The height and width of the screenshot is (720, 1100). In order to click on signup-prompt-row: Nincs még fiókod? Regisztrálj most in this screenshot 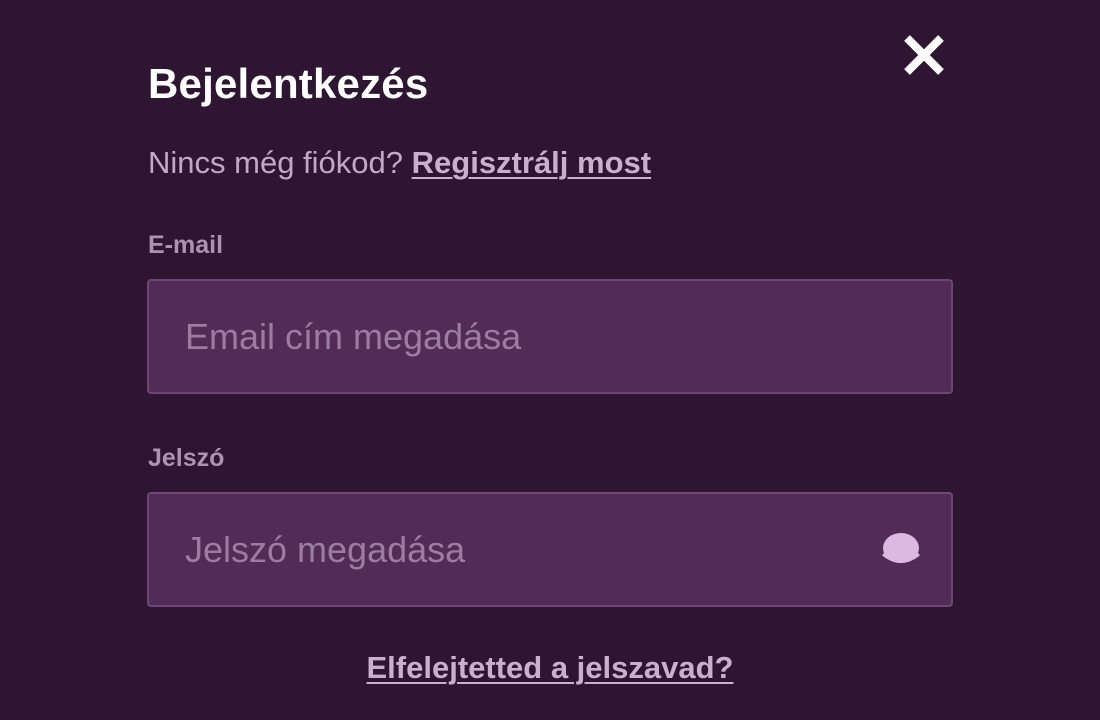, I will do `click(399, 163)`.